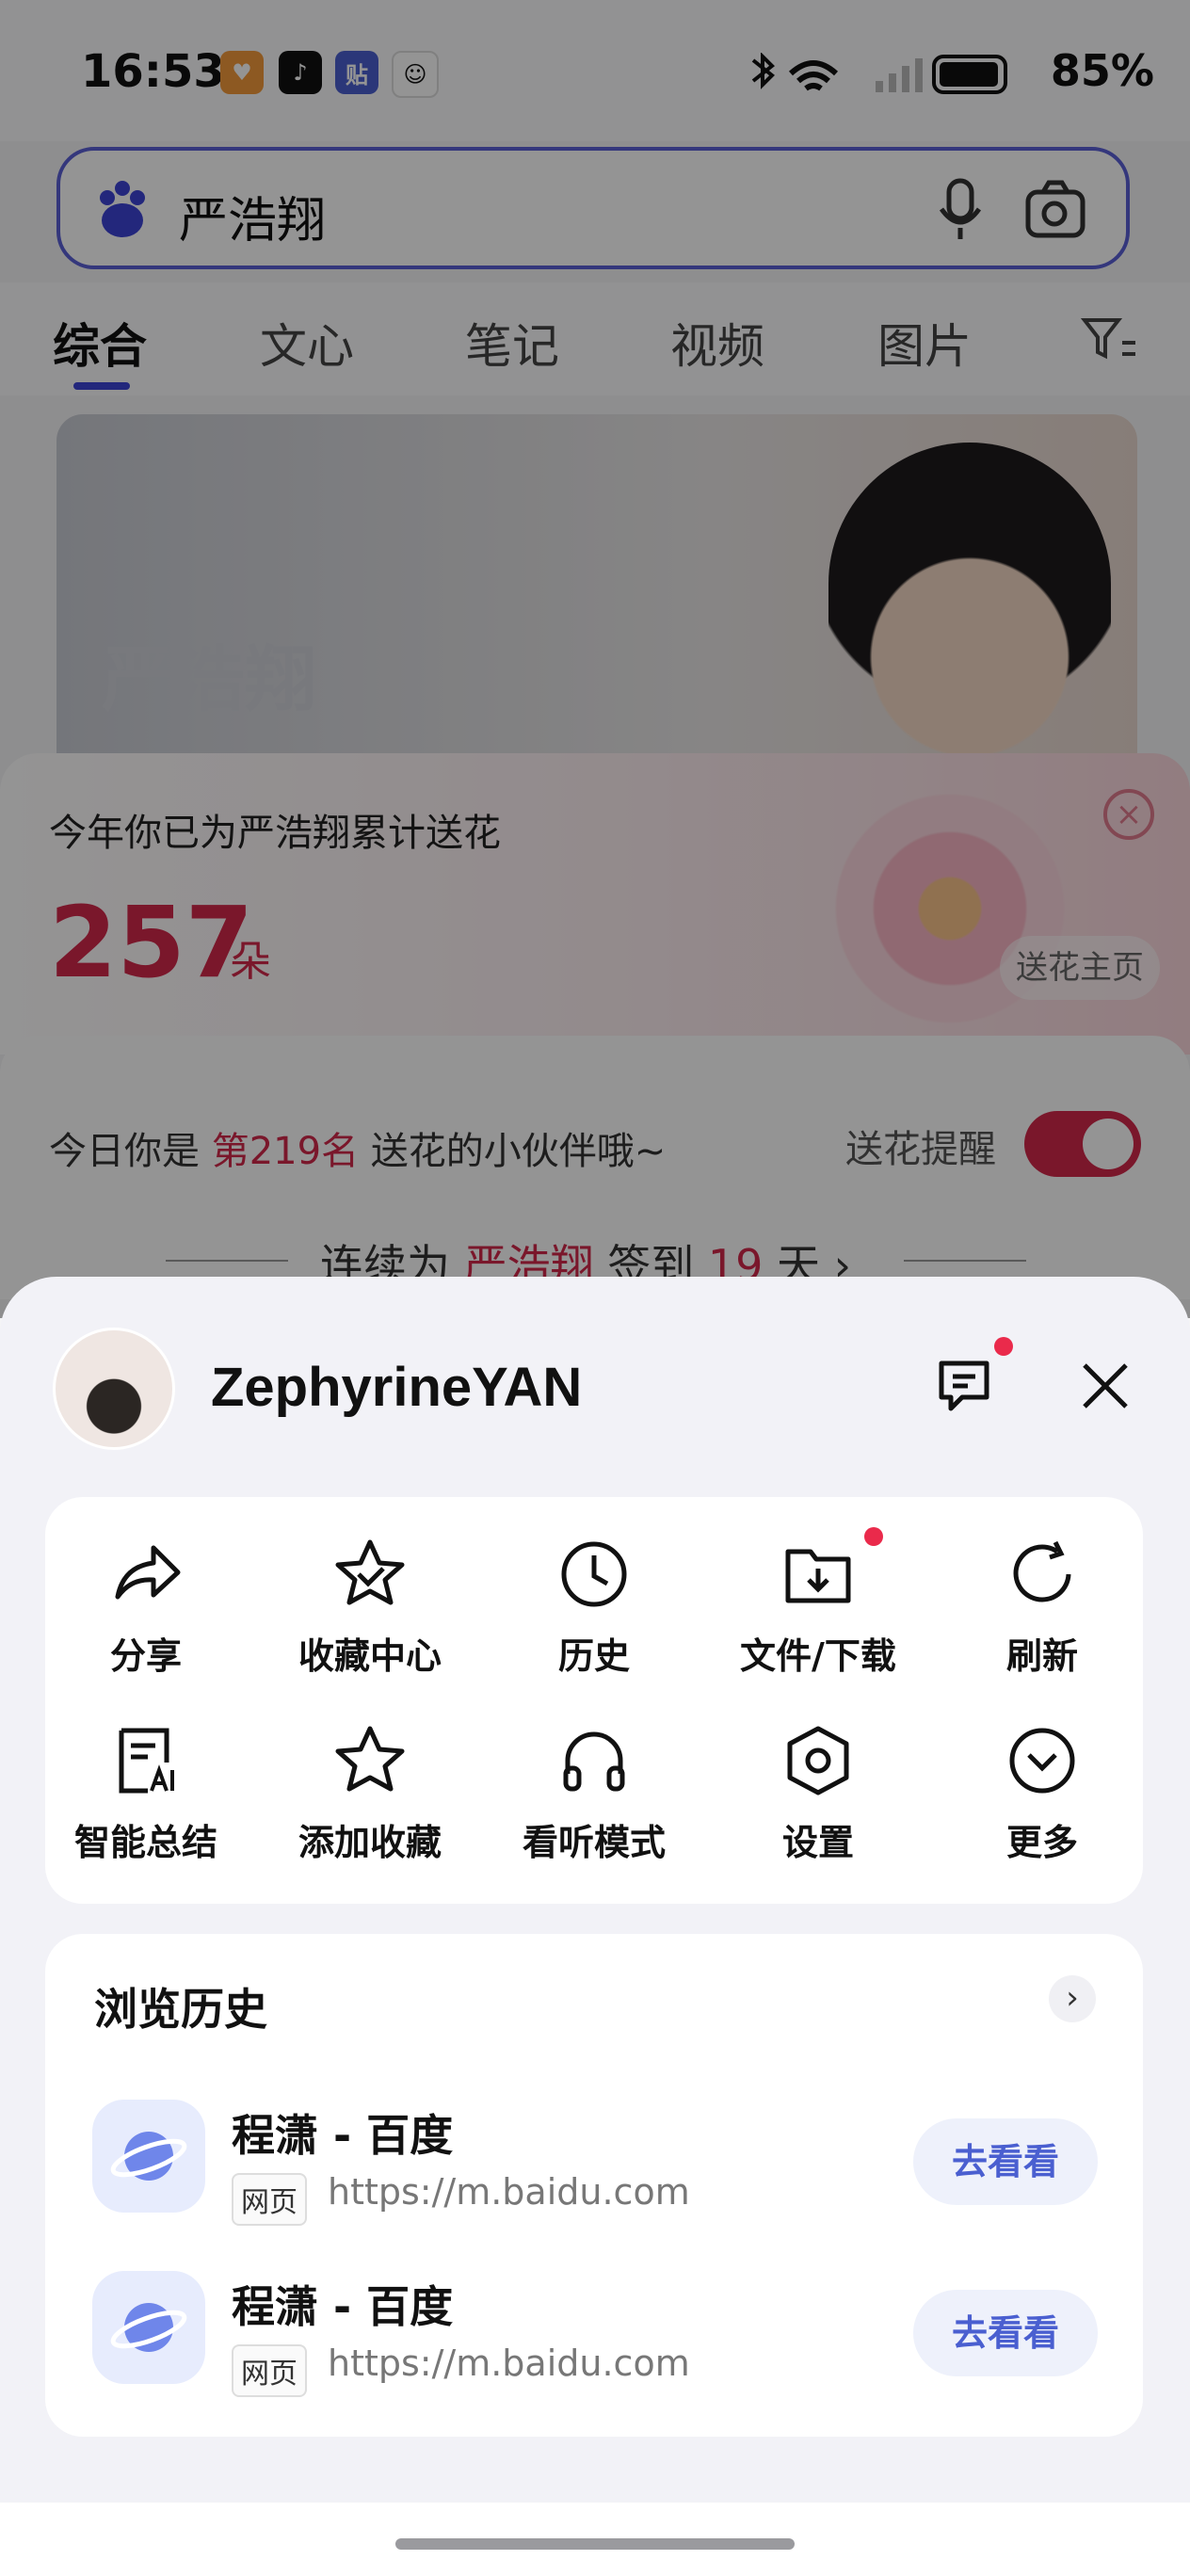 Image resolution: width=1190 pixels, height=2576 pixels. What do you see at coordinates (146, 1761) in the screenshot?
I see `ai-summary-icon` at bounding box center [146, 1761].